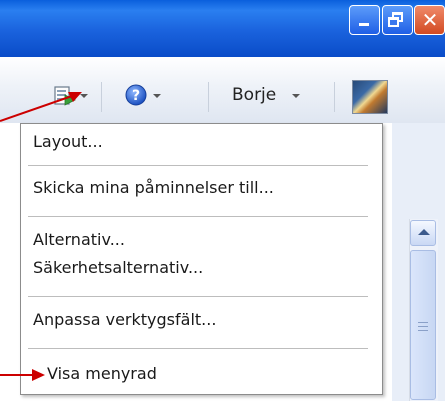 The image size is (445, 401). I want to click on help-button: ?, so click(141, 95).